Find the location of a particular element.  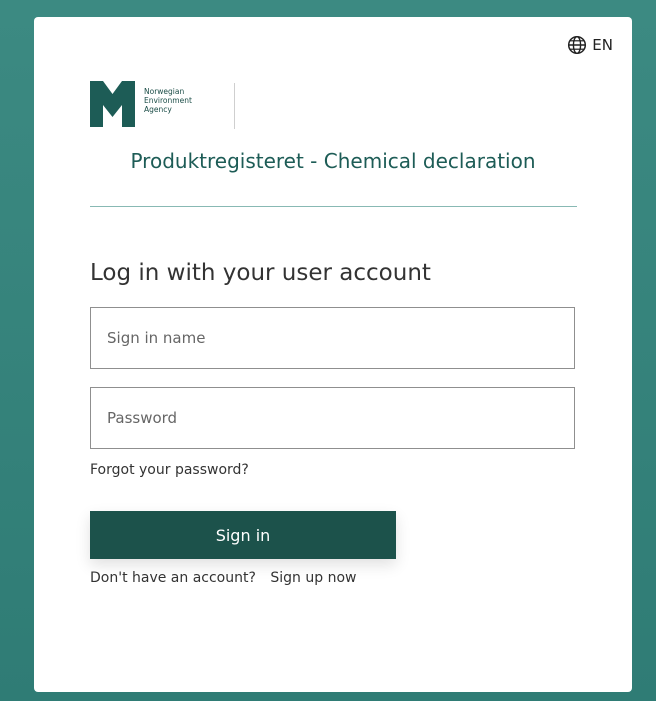

forgot-password-link: Forgot your password? is located at coordinates (169, 470).